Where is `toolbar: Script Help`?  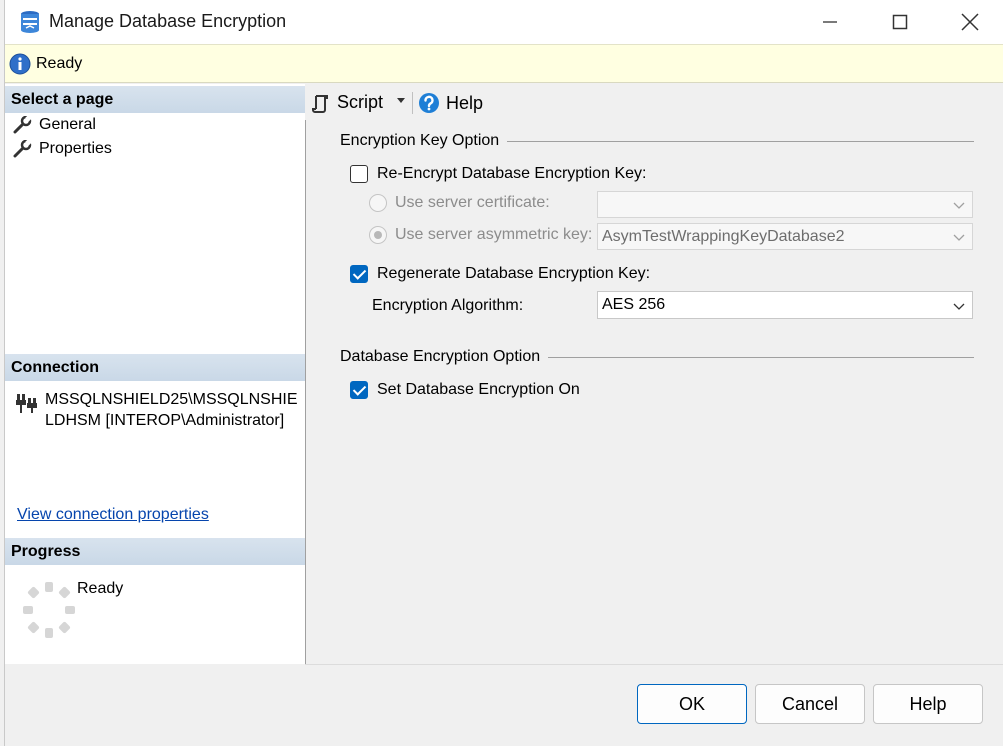 toolbar: Script Help is located at coordinates (654, 102).